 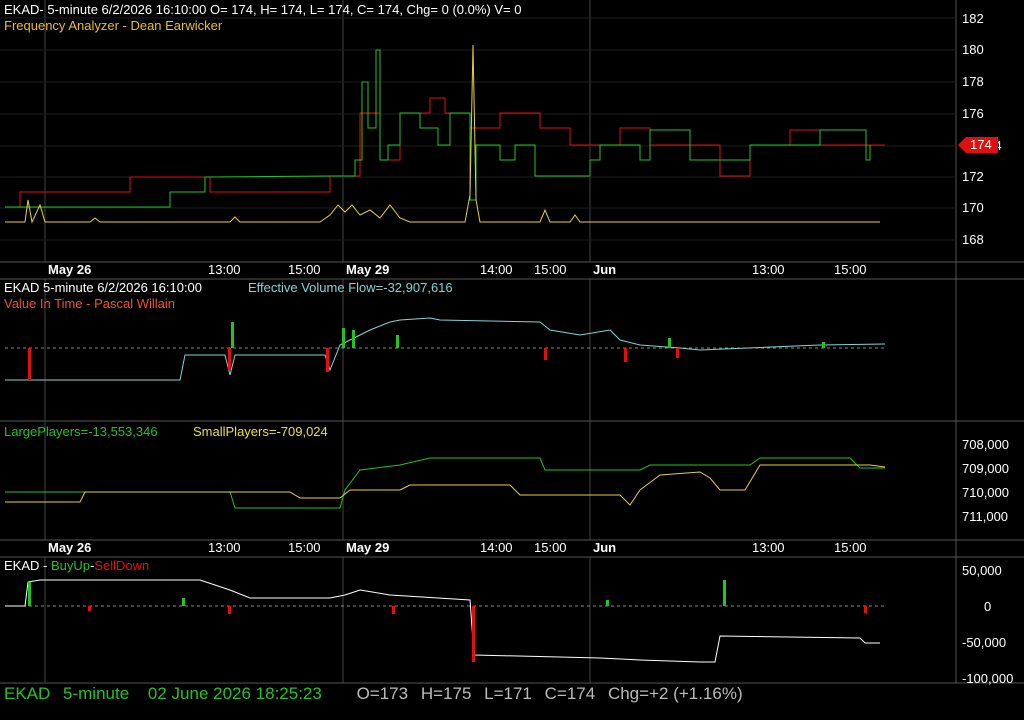 What do you see at coordinates (973, 18) in the screenshot?
I see `y-tick: 182` at bounding box center [973, 18].